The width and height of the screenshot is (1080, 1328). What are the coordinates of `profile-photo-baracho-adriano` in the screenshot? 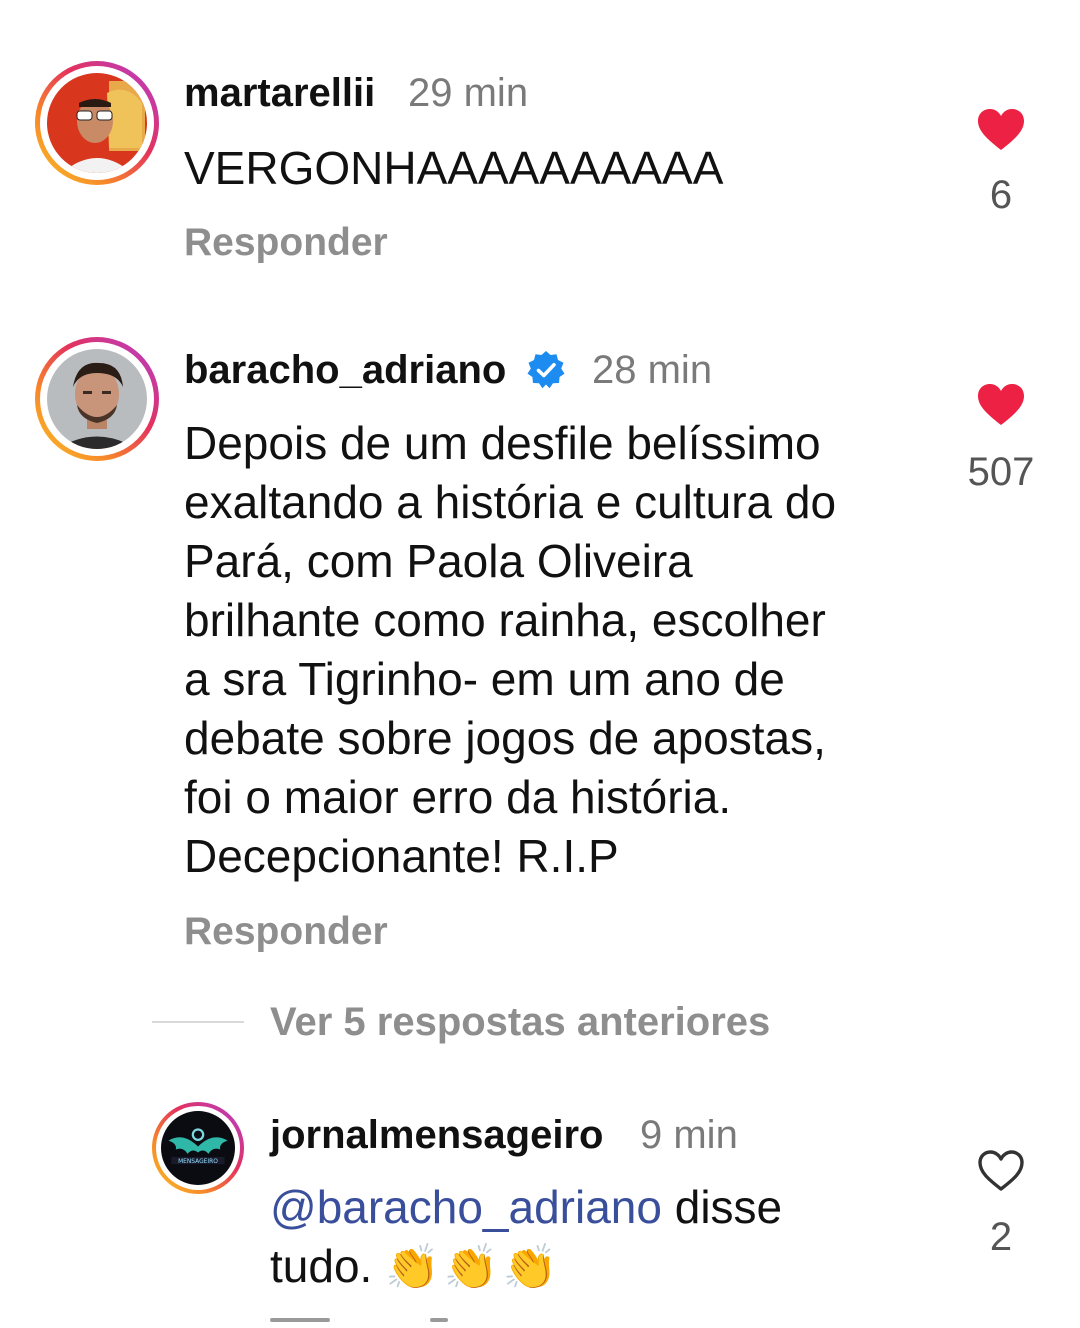 It's located at (97, 399).